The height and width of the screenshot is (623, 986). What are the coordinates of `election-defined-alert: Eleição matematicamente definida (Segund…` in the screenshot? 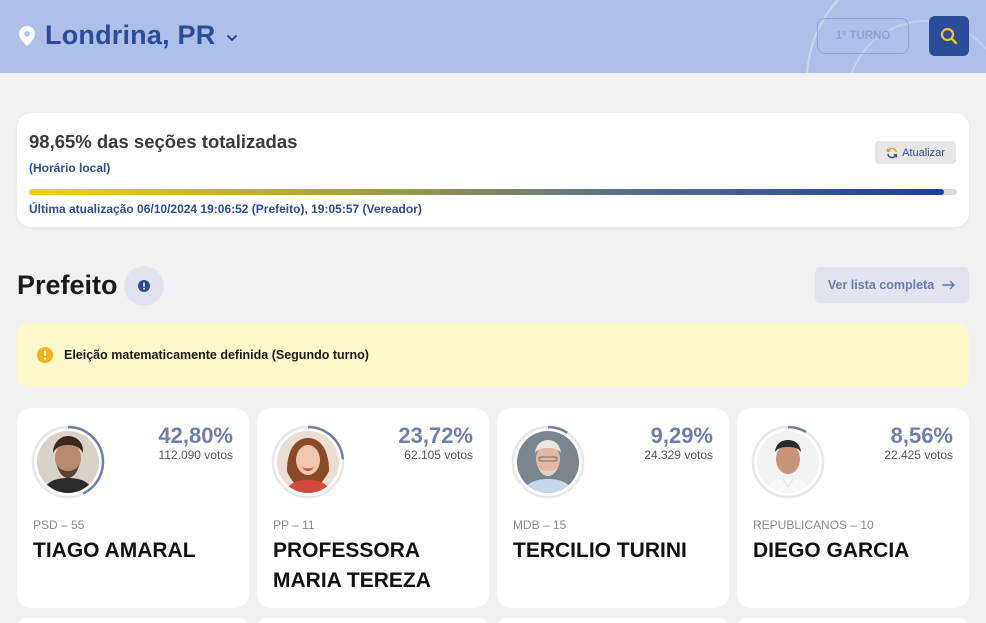 It's located at (493, 355).